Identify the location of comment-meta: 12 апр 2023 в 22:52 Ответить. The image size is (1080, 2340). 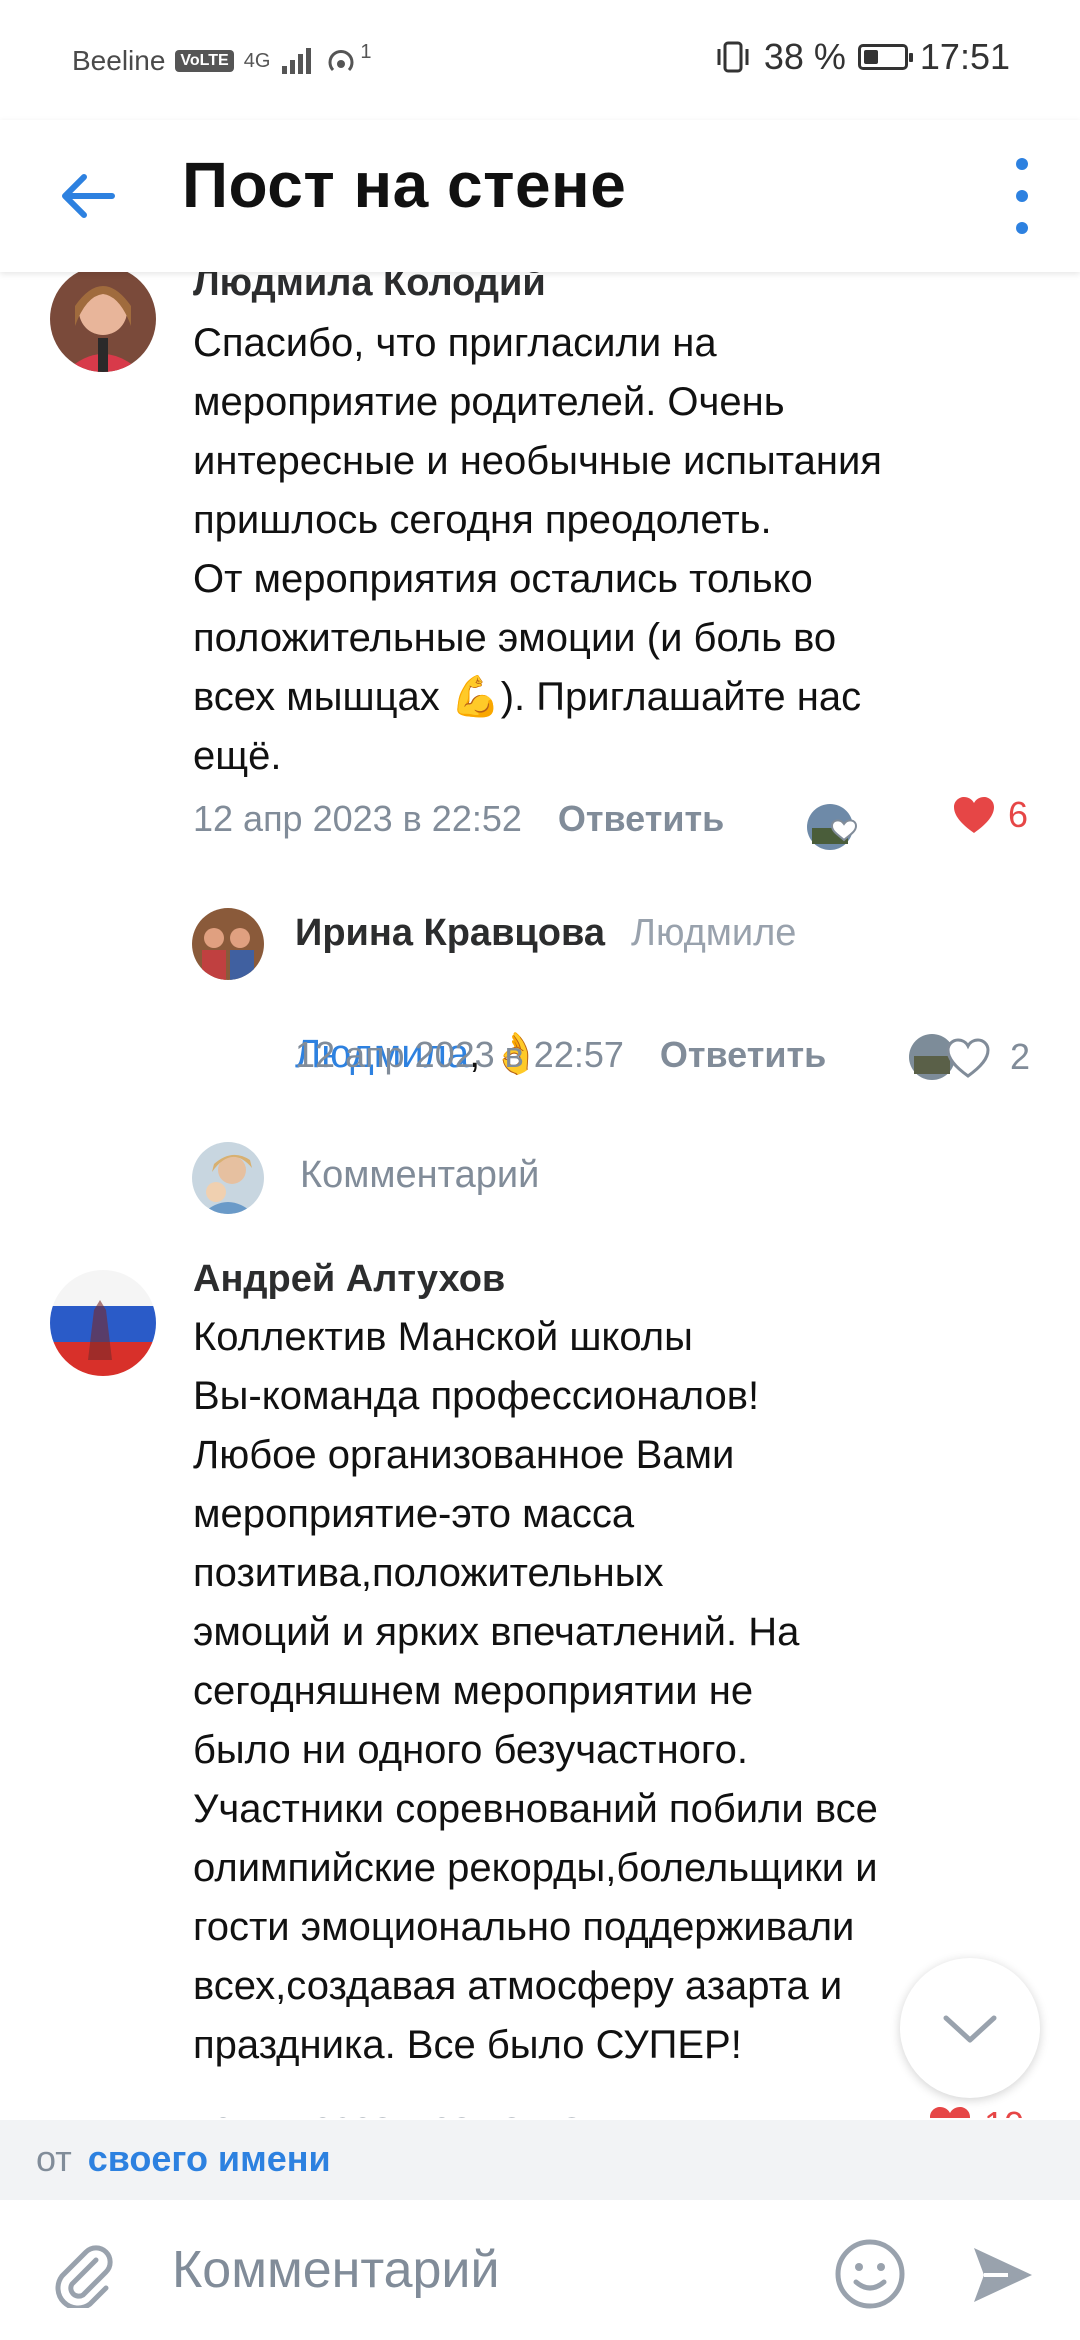
(458, 819).